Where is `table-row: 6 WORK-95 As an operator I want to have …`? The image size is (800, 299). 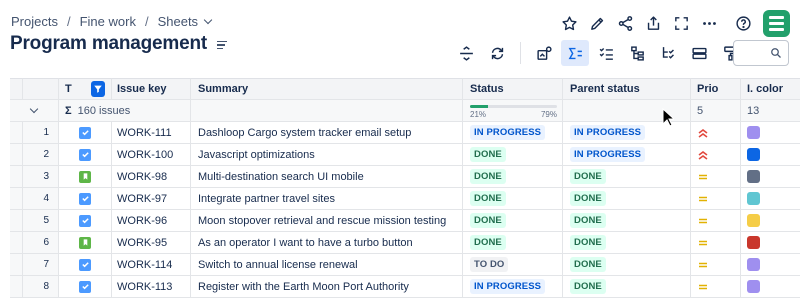 table-row: 6 WORK-95 As an operator I want to have … is located at coordinates (405, 243).